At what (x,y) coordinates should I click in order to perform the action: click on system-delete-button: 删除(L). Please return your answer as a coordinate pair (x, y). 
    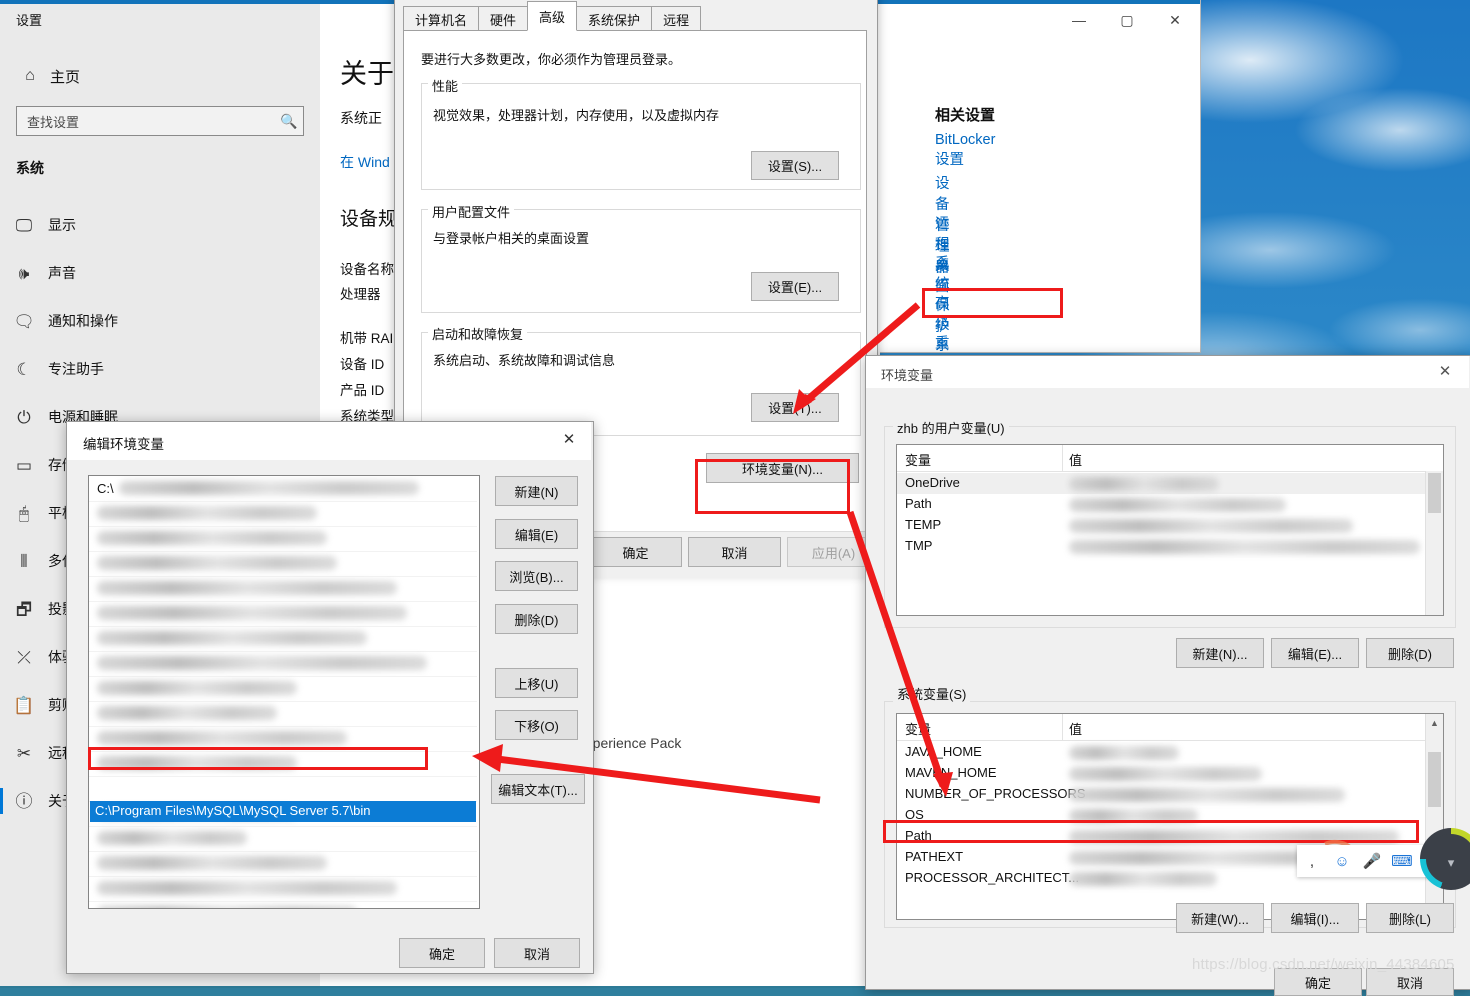
    Looking at the image, I should click on (1410, 918).